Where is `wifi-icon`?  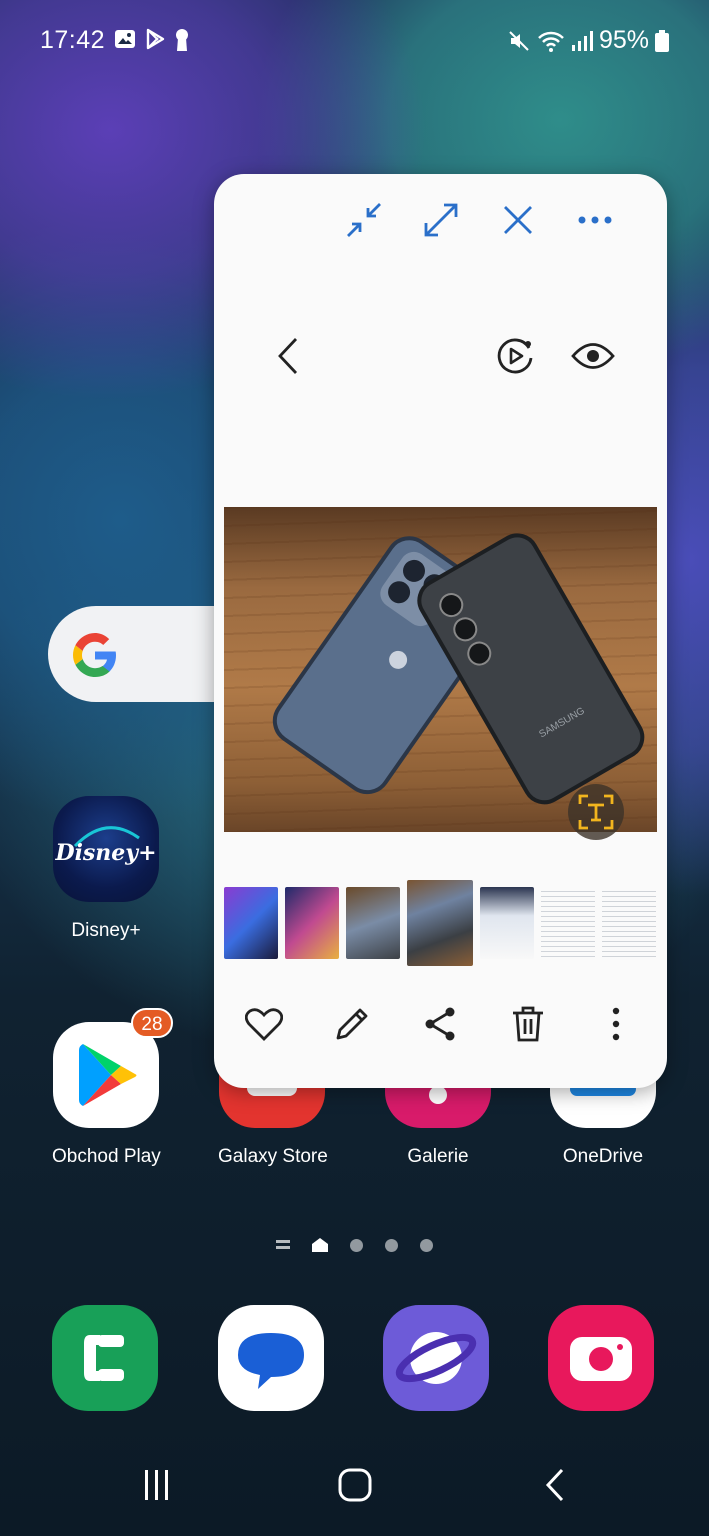
wifi-icon is located at coordinates (551, 41).